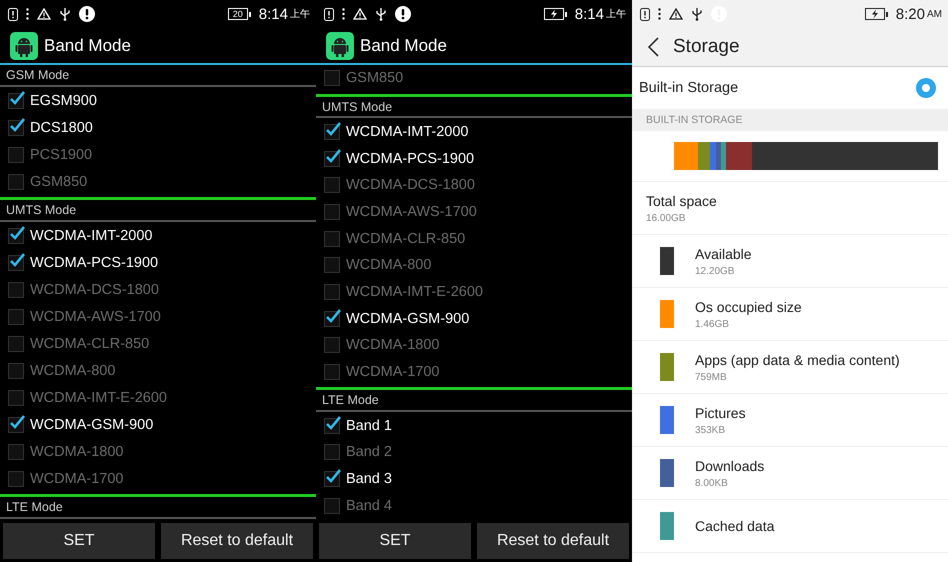 The image size is (948, 562). What do you see at coordinates (797, 360) in the screenshot?
I see `category-label: Apps (app data & media content)` at bounding box center [797, 360].